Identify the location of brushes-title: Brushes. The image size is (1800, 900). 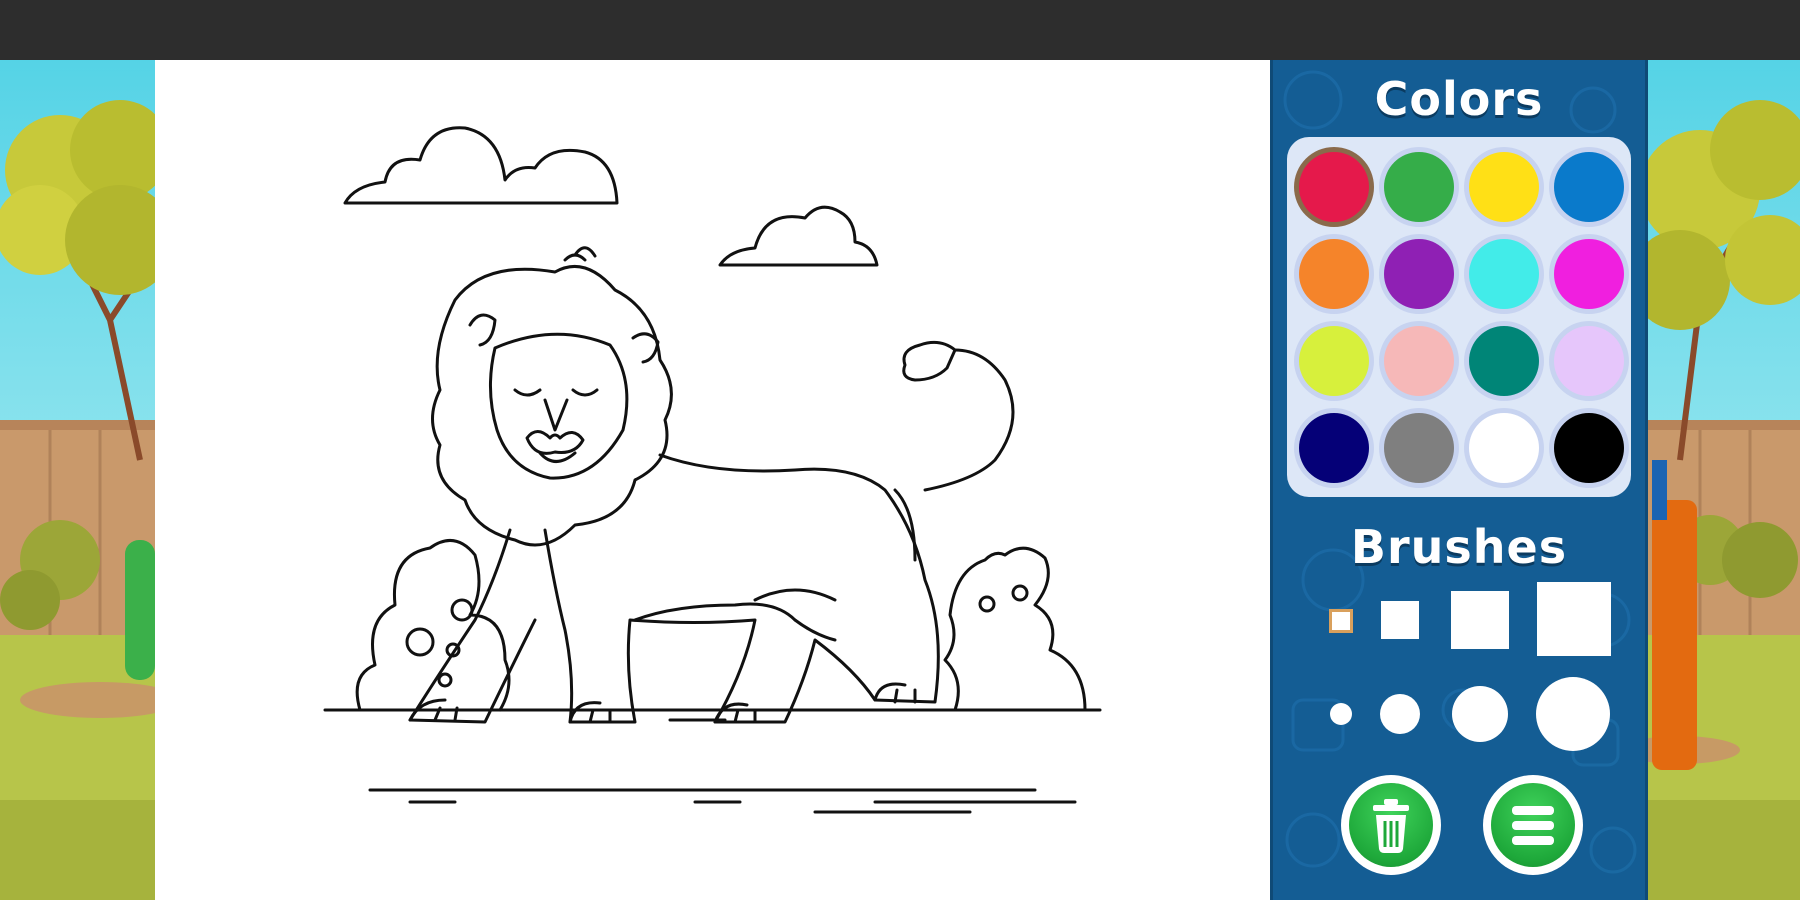
(1459, 547).